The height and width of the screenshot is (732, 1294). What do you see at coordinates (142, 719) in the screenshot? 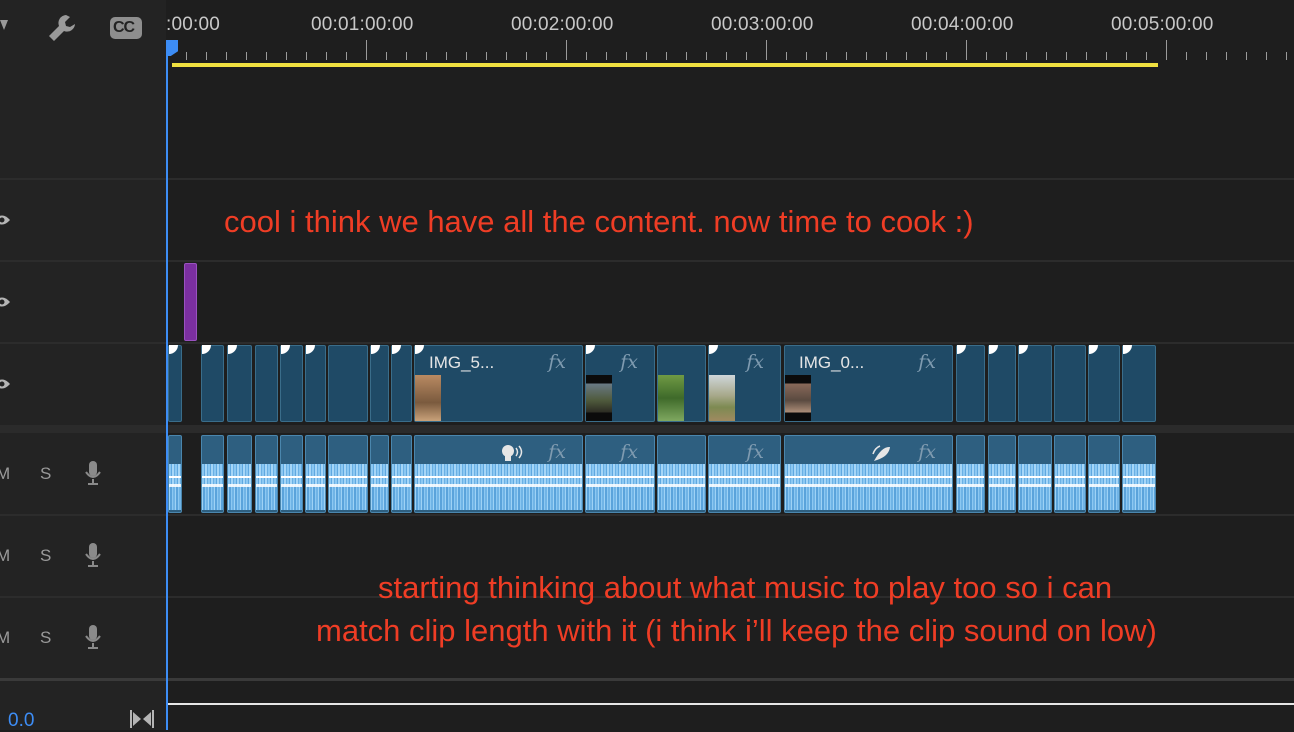
I see `fit-zoom-icon` at bounding box center [142, 719].